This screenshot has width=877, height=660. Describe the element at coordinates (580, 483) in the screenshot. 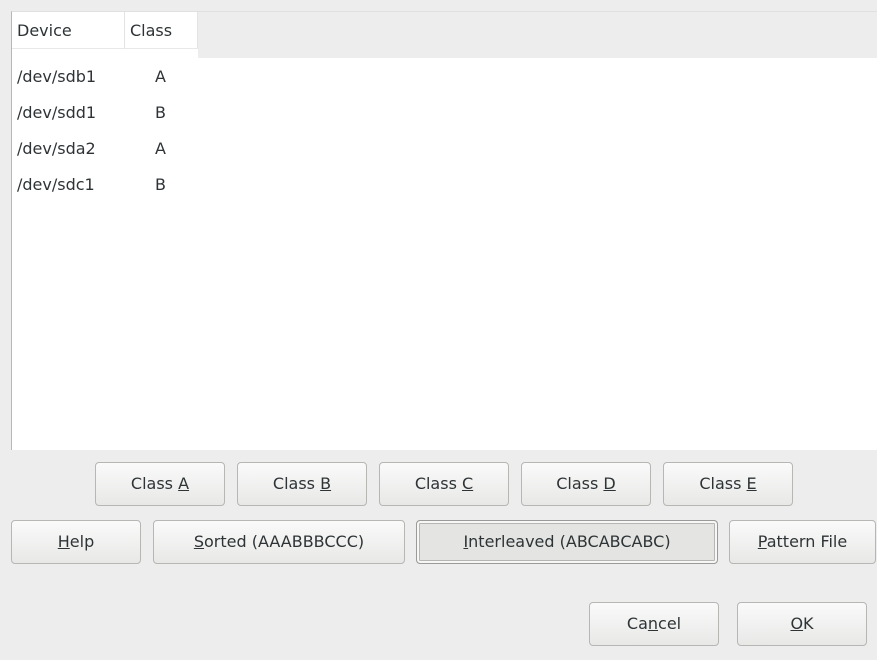

I see `class-d-label-prefix: Class` at that location.